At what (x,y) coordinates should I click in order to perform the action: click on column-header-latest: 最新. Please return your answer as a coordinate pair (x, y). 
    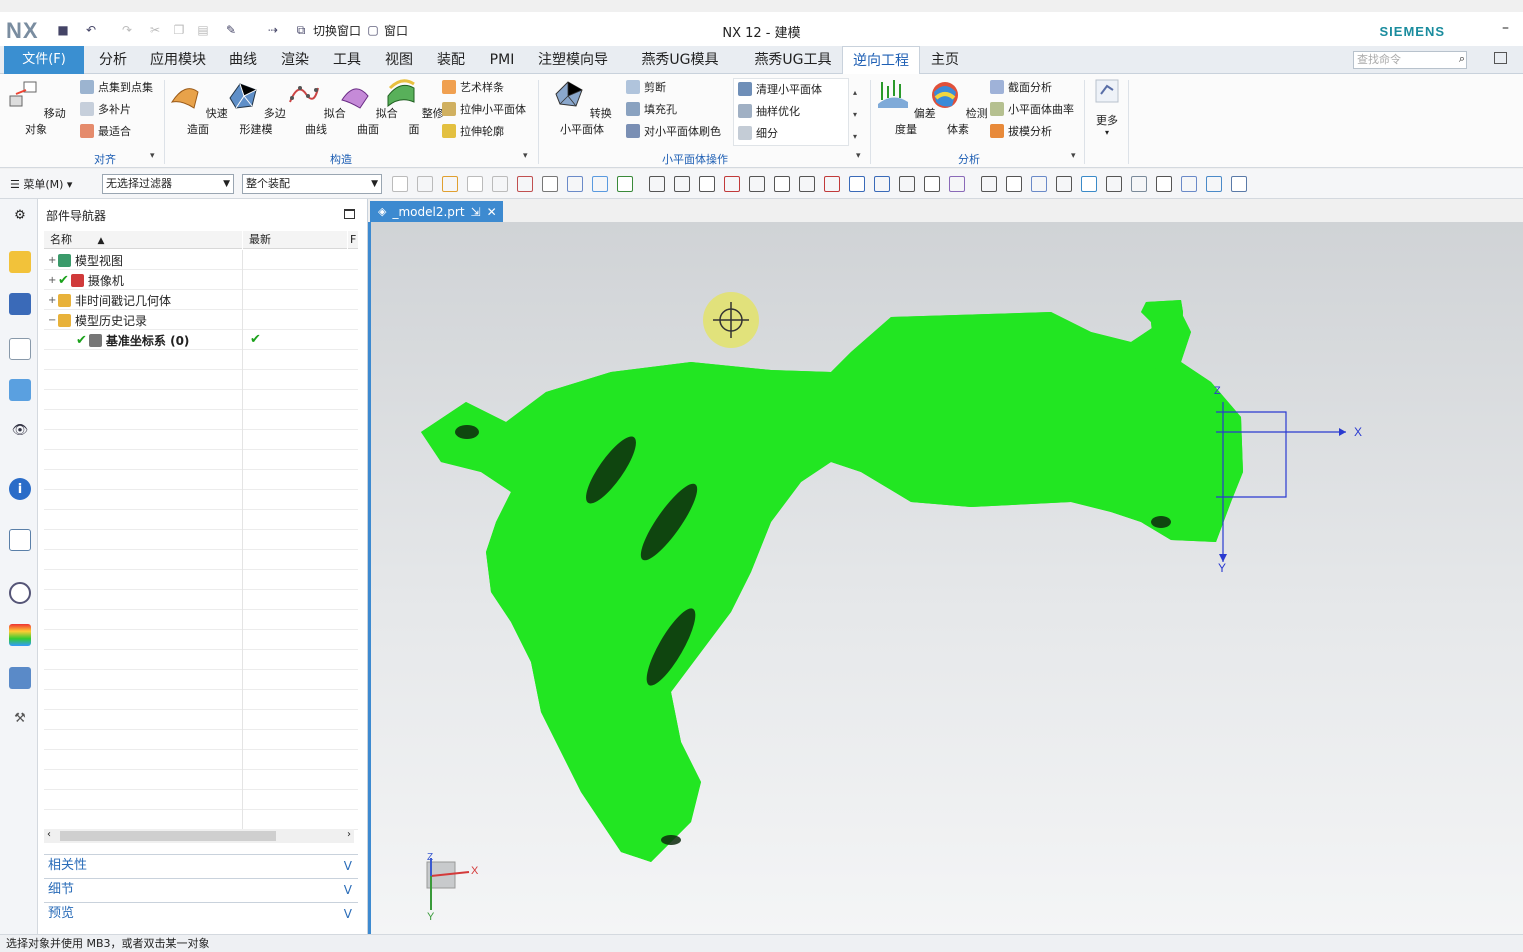
    Looking at the image, I should click on (295, 240).